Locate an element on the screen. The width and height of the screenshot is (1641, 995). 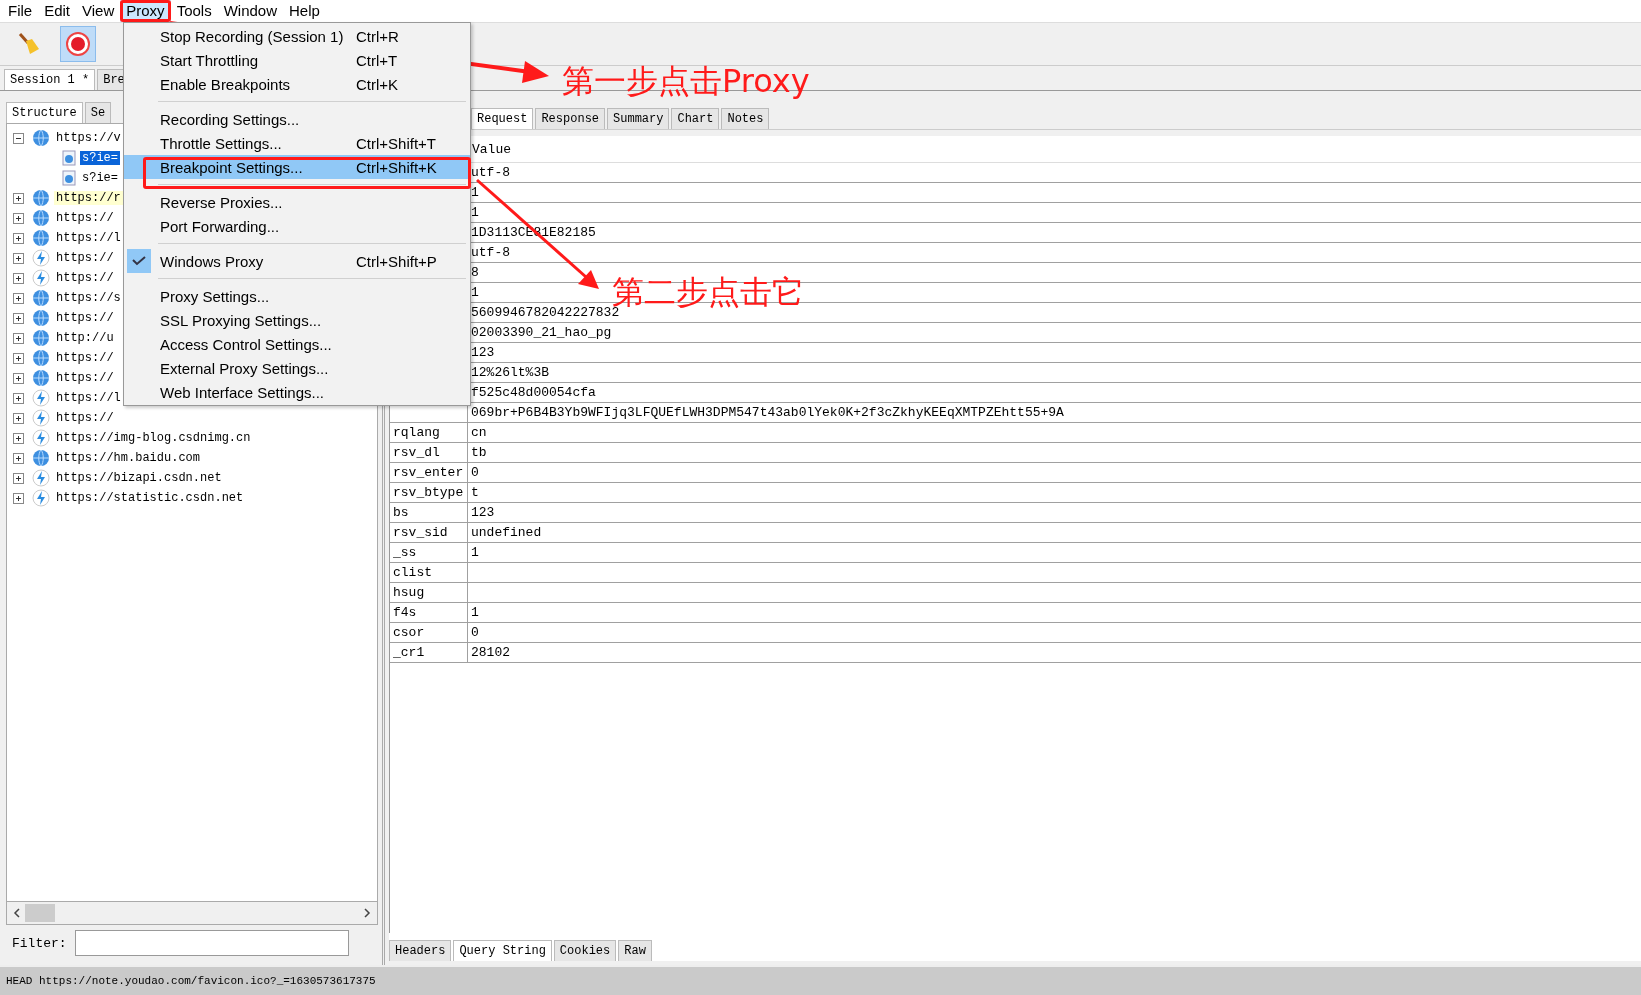
table-cell: clist is located at coordinates (429, 572).